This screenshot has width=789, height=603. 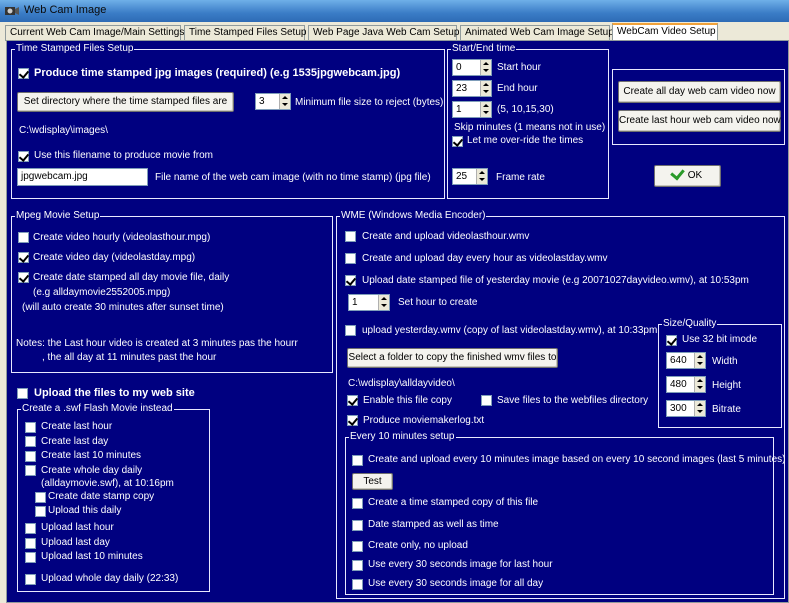 What do you see at coordinates (537, 33) in the screenshot?
I see `tab-animated-image: Animated Web Cam Image Setup` at bounding box center [537, 33].